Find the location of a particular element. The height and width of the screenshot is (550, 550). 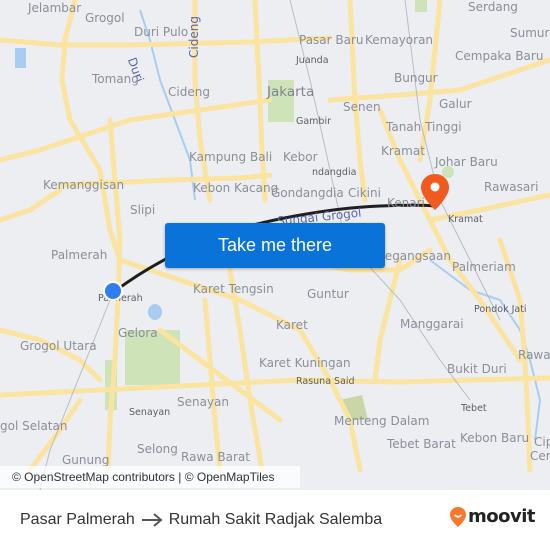

label-grogol-selatan: gol Selatan is located at coordinates (34, 426).